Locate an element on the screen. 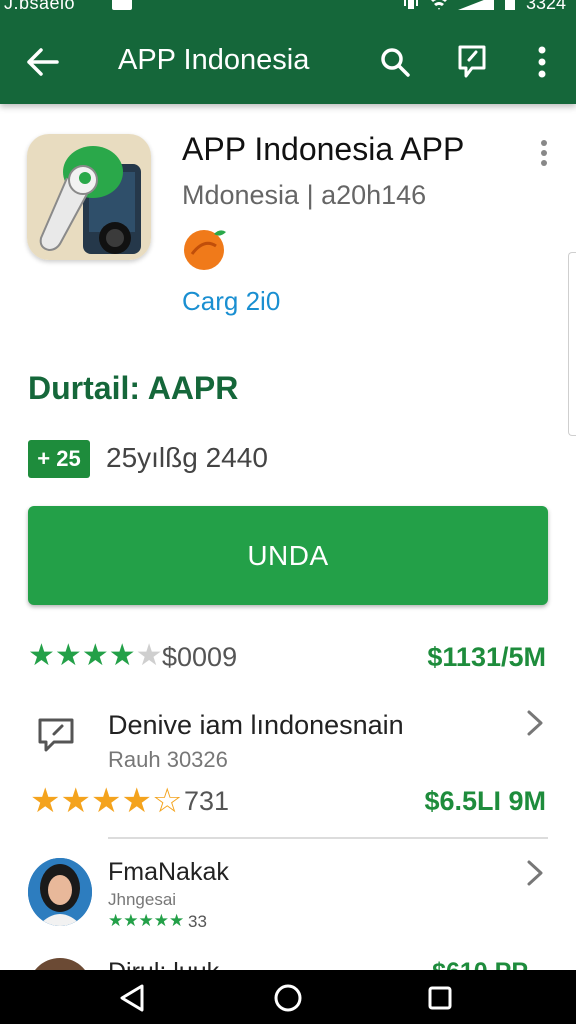 This screenshot has width=576, height=1024. status-icons: 3324 is located at coordinates (484, 6).